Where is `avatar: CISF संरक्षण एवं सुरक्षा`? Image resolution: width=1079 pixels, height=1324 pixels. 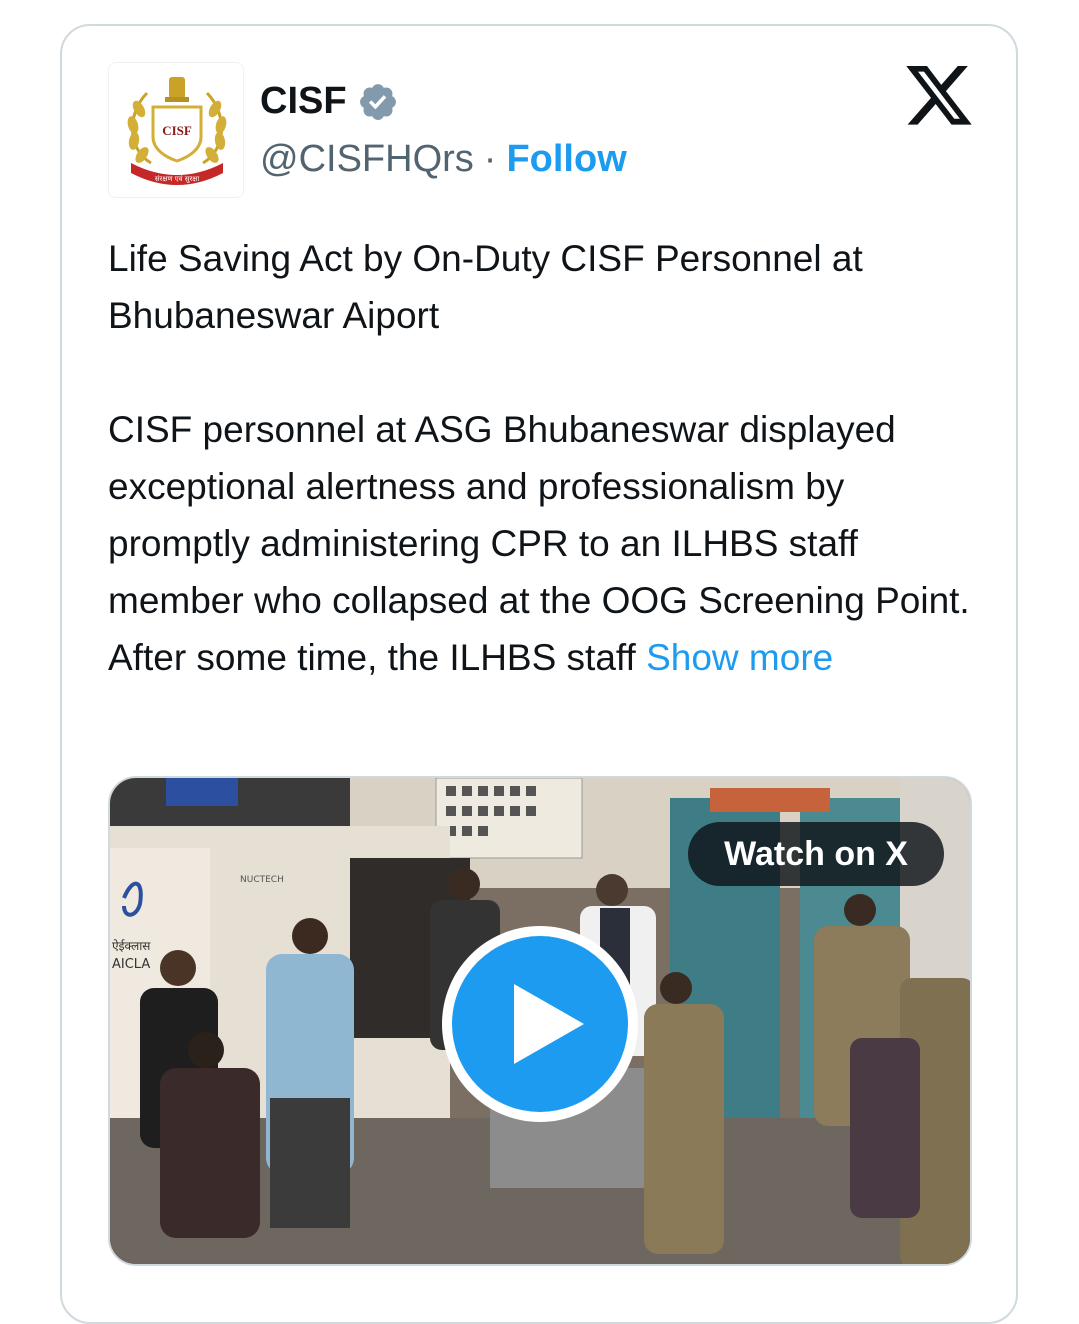 avatar: CISF संरक्षण एवं सुरक्षा is located at coordinates (176, 130).